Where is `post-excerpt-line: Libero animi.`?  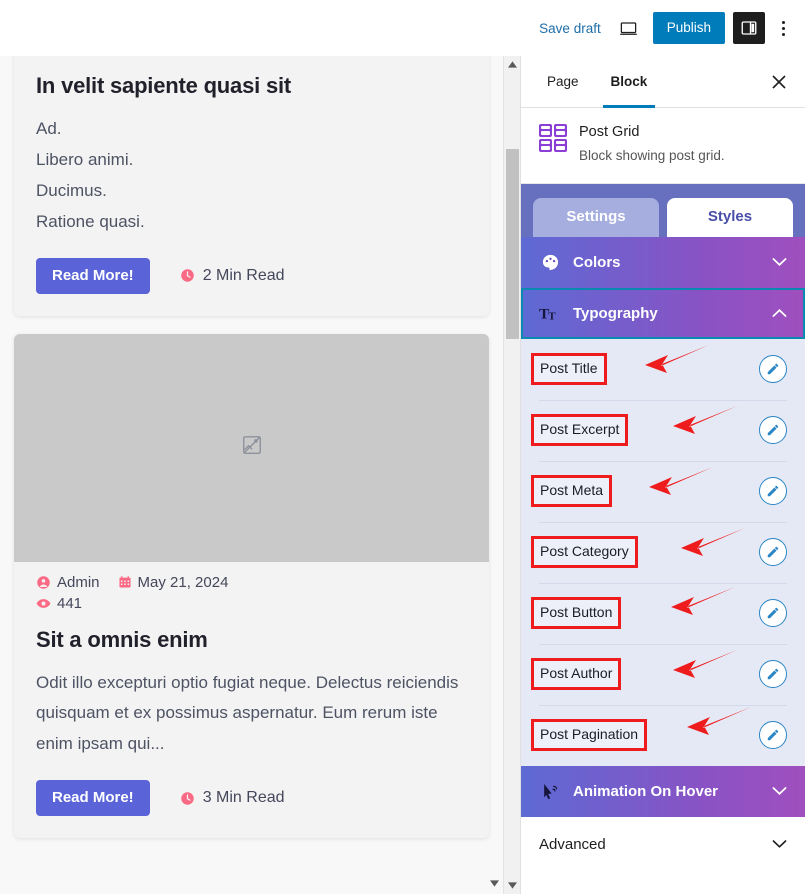
post-excerpt-line: Libero animi. is located at coordinates (85, 159).